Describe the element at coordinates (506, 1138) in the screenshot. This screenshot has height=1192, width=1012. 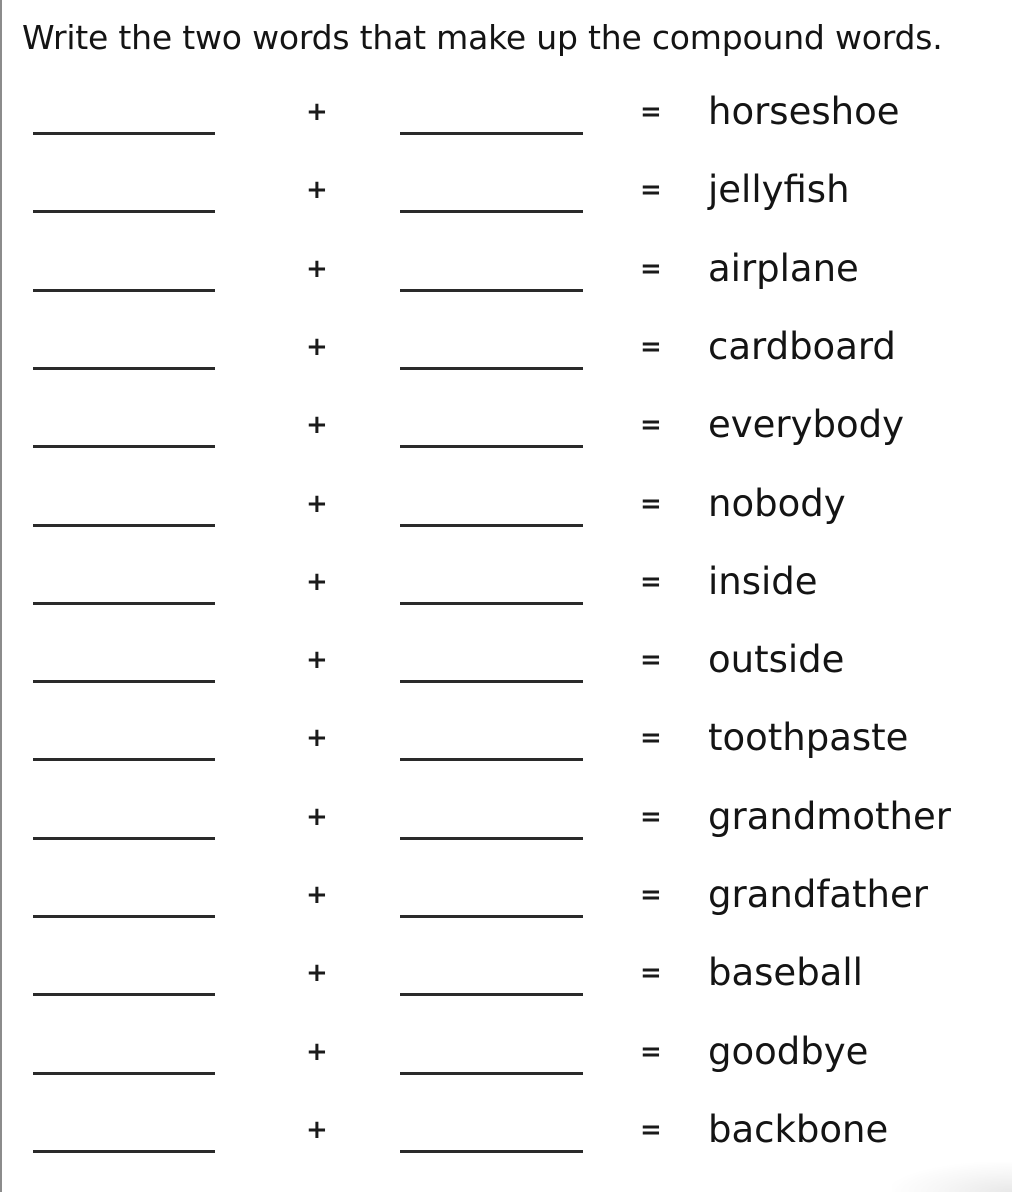
I see `compound-word-row: + = backbone` at that location.